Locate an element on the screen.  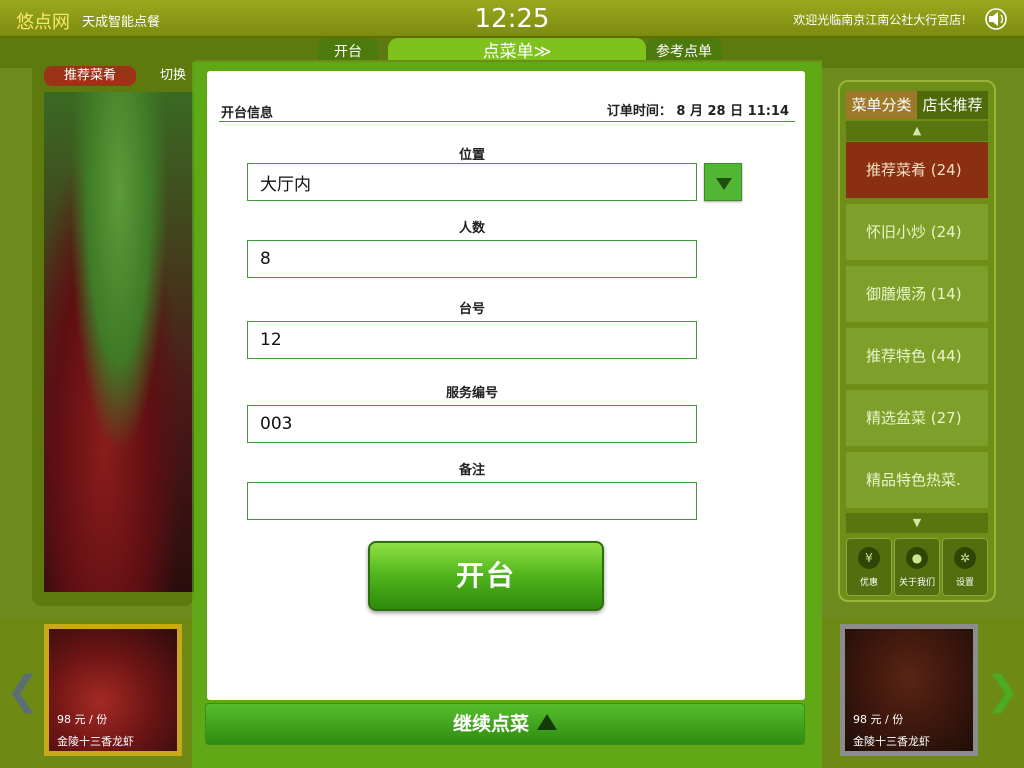
chevron-left-icon: ❮ is located at coordinates (23, 691).